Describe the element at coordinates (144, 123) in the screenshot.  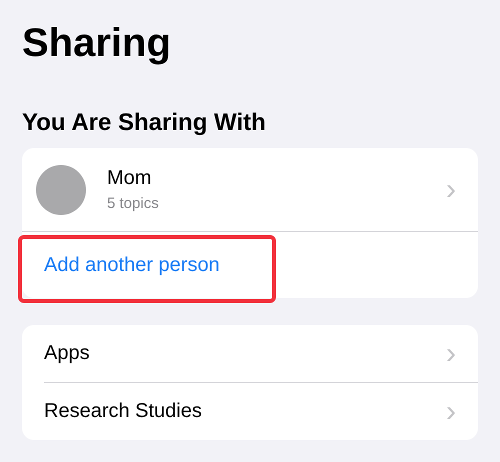
I see `section-header: You Are Sharing With` at that location.